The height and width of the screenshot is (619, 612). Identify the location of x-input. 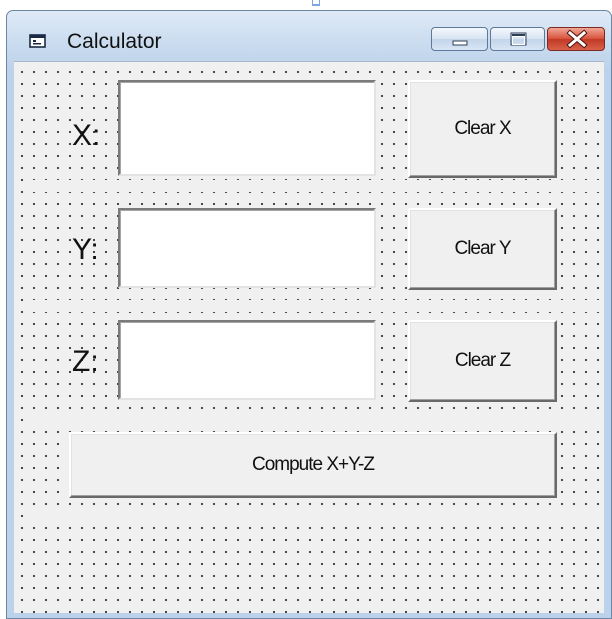
(247, 128).